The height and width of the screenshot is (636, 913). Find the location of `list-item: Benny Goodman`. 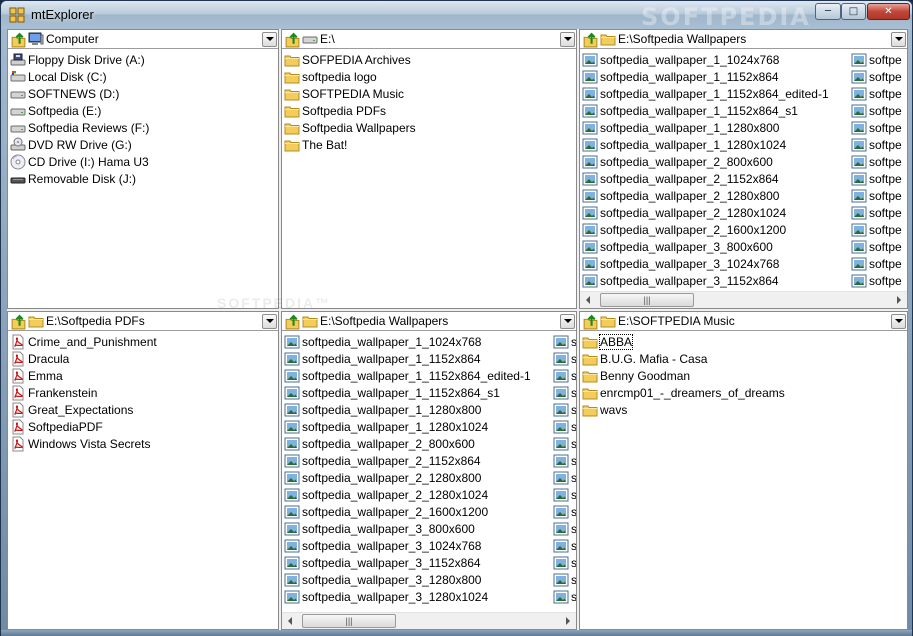

list-item: Benny Goodman is located at coordinates (683, 375).